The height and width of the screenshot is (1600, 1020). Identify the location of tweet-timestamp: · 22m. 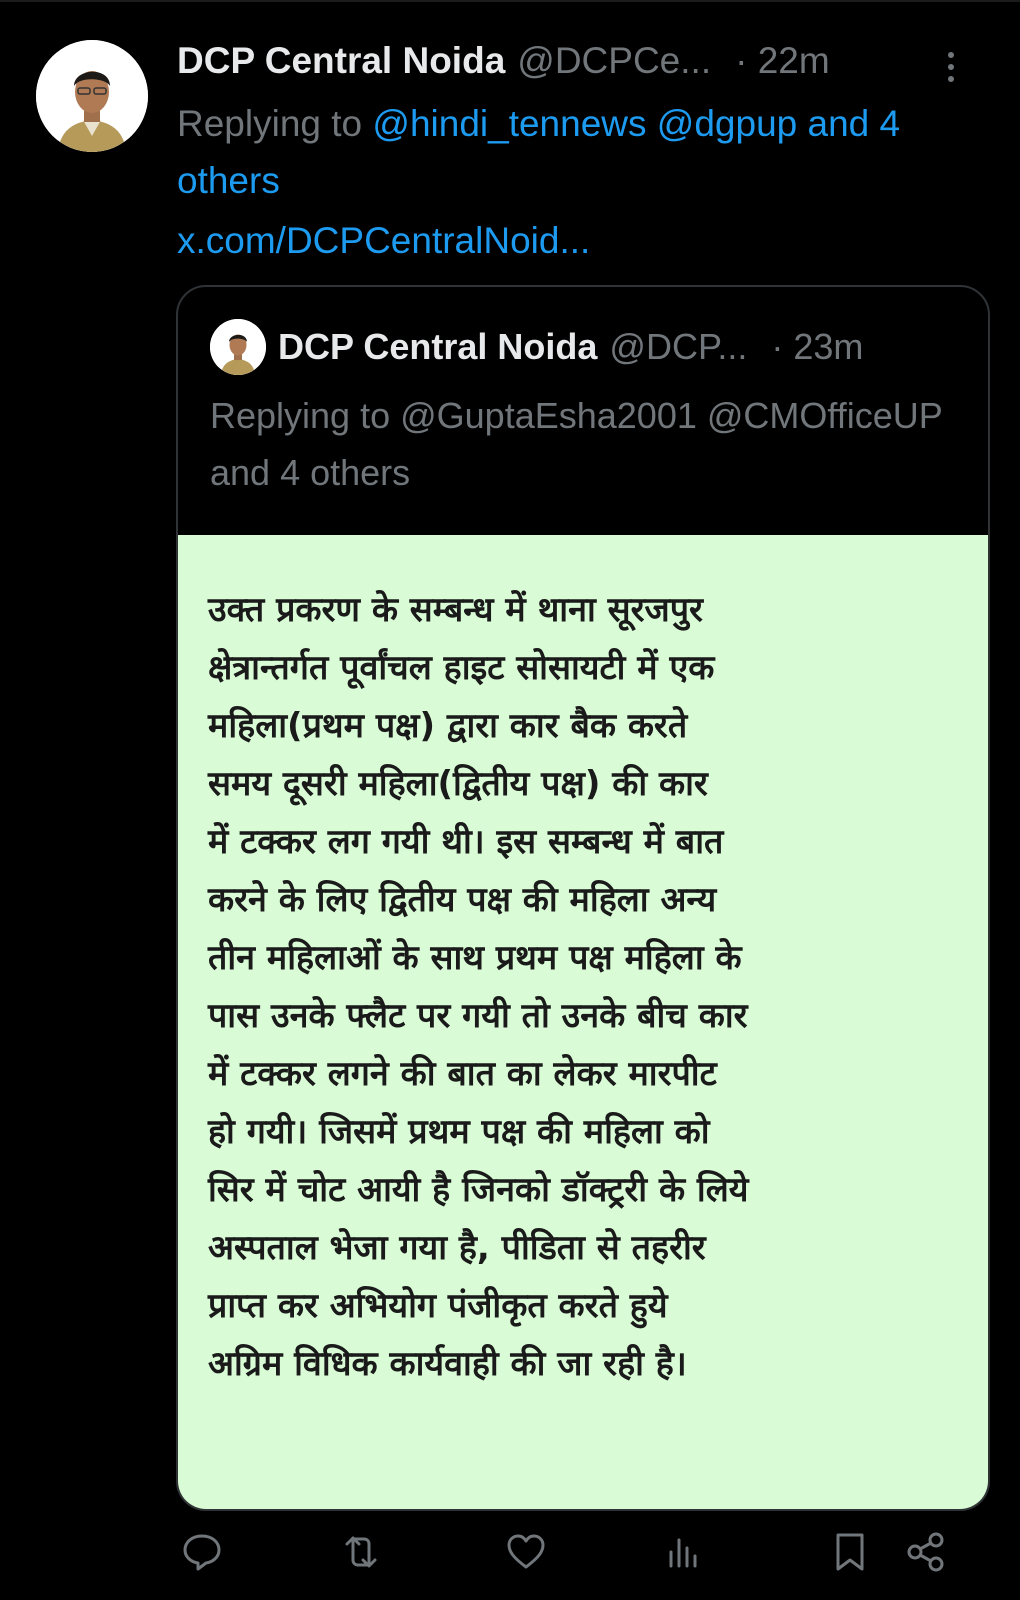
(782, 61).